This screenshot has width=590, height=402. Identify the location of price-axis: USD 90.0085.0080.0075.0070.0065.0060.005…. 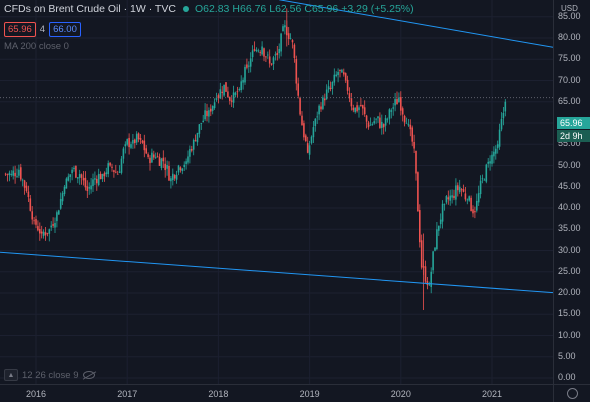
(571, 192).